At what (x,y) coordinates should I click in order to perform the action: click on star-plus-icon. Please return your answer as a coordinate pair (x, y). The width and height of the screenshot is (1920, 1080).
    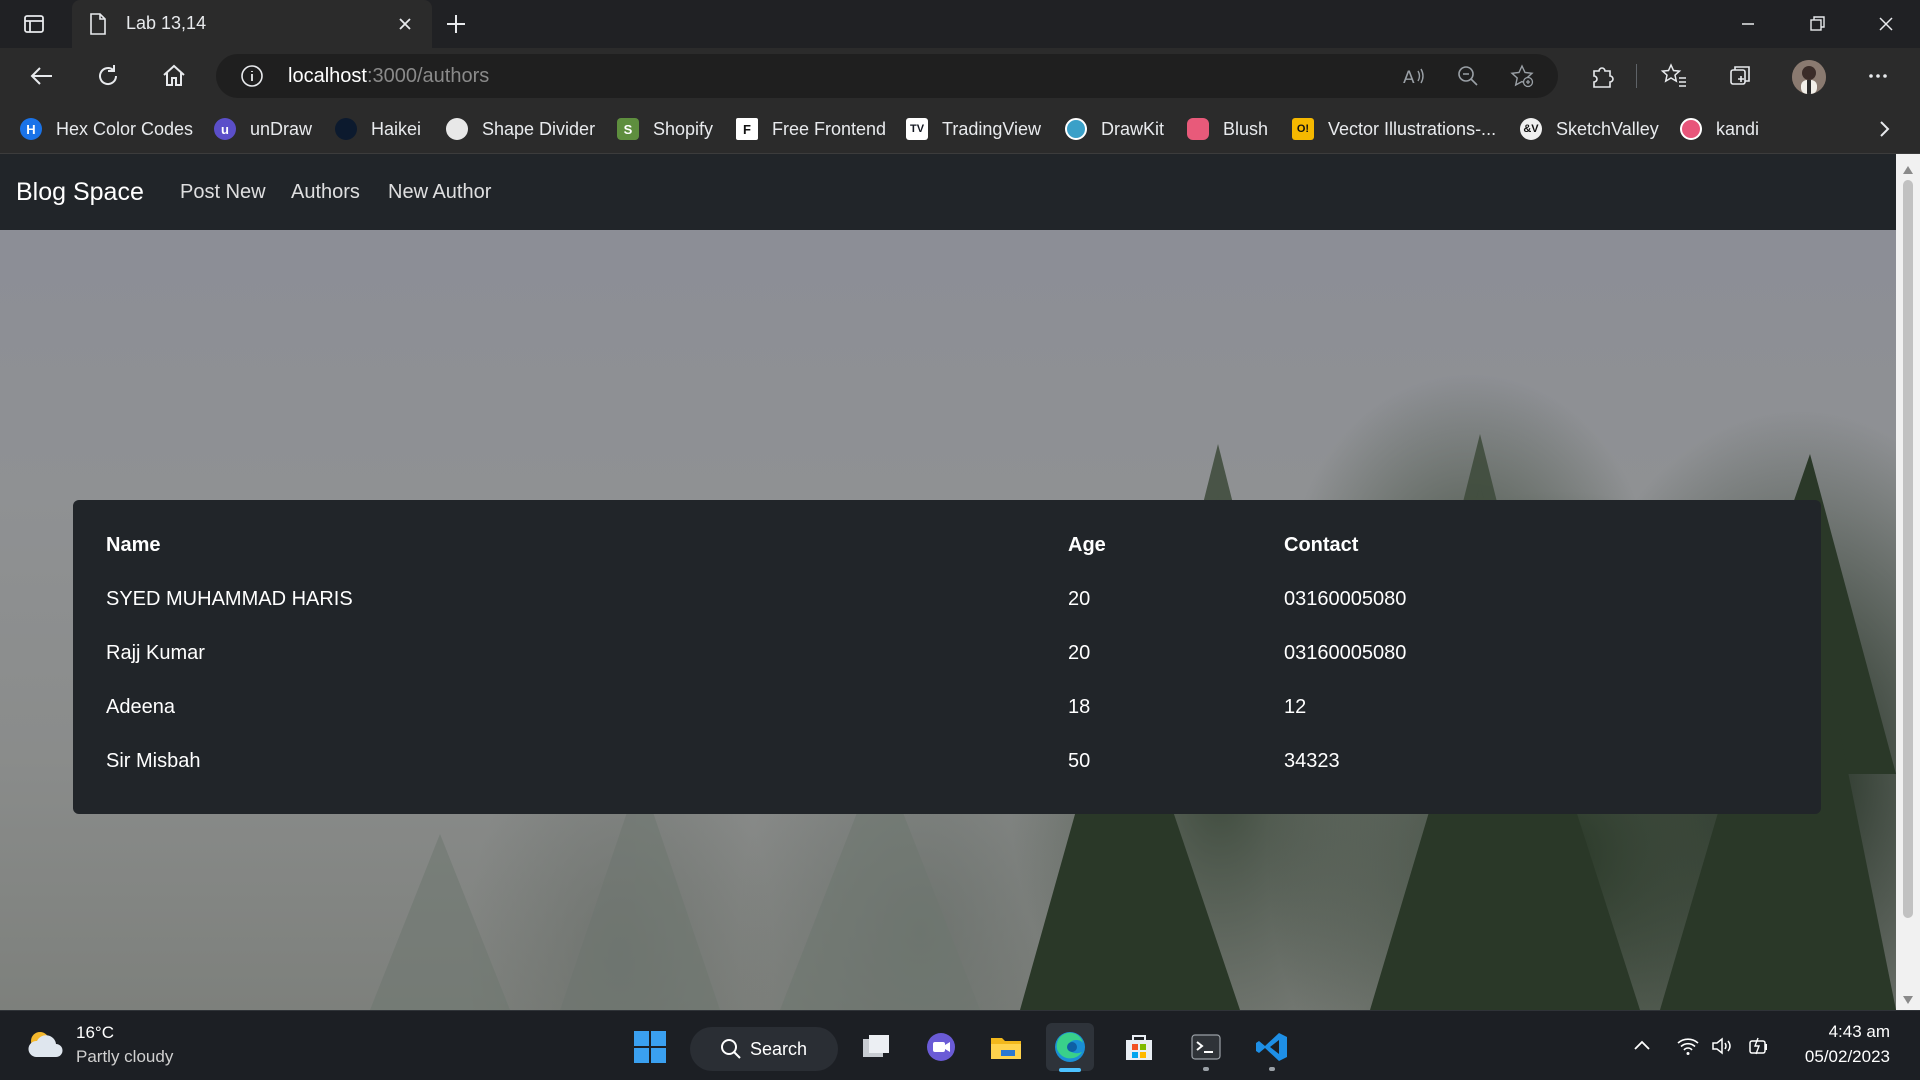
    Looking at the image, I should click on (1522, 76).